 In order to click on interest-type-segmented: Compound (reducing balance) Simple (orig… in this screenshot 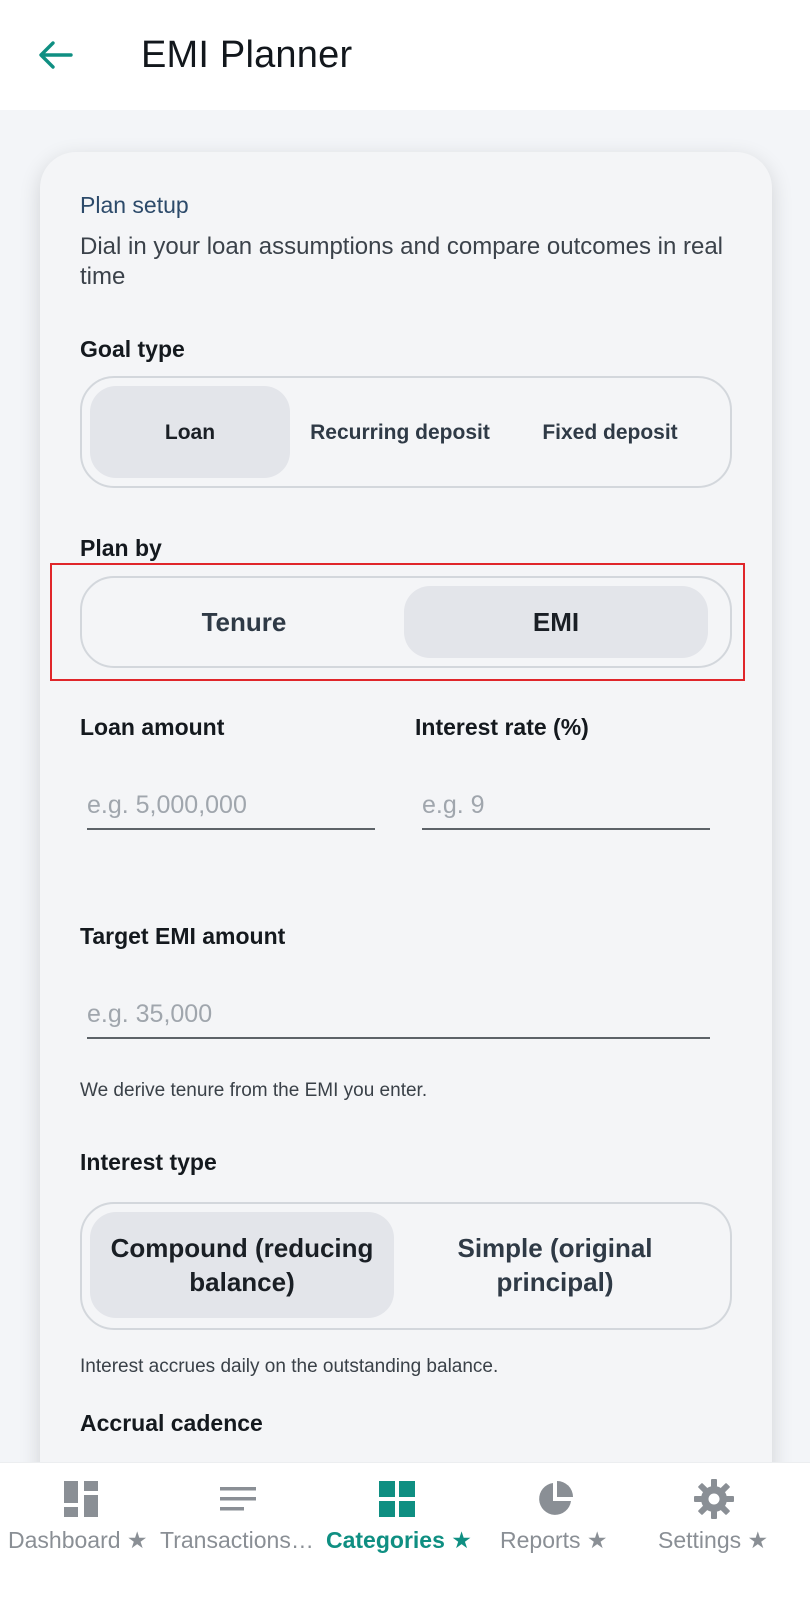, I will do `click(406, 1266)`.